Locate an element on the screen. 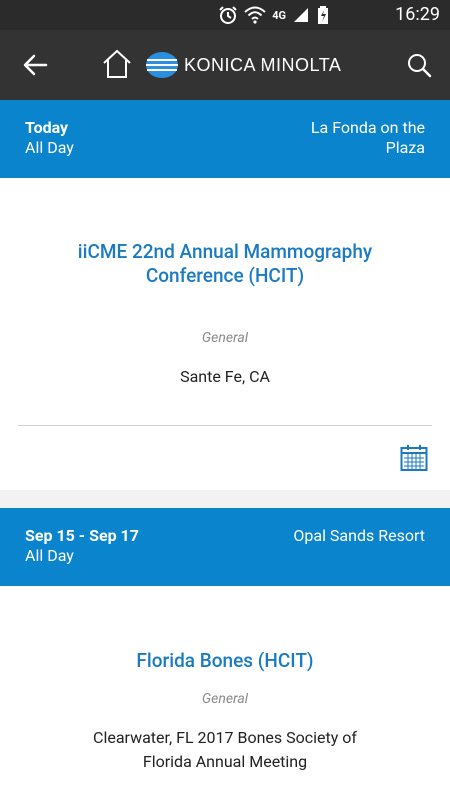 This screenshot has height=800, width=450. divider is located at coordinates (225, 425).